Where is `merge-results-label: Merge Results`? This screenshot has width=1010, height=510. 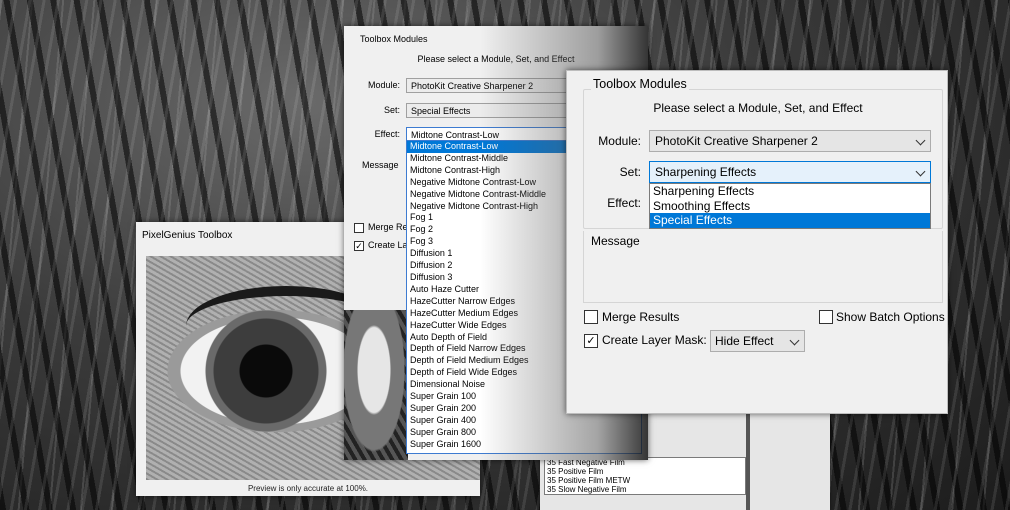 merge-results-label: Merge Results is located at coordinates (641, 317).